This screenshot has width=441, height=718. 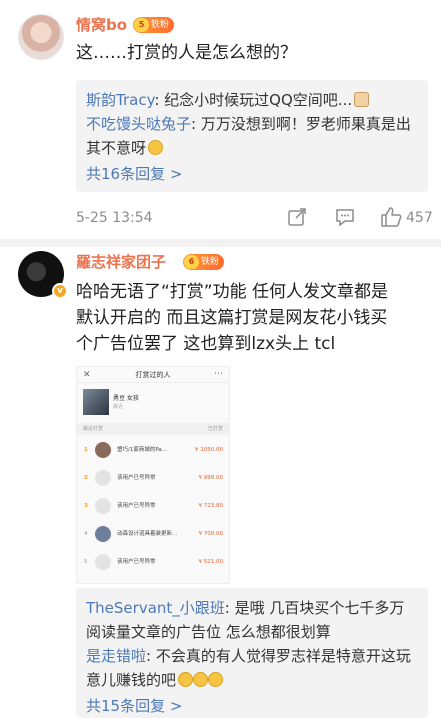 I want to click on dog-emoji-icon, so click(x=362, y=99).